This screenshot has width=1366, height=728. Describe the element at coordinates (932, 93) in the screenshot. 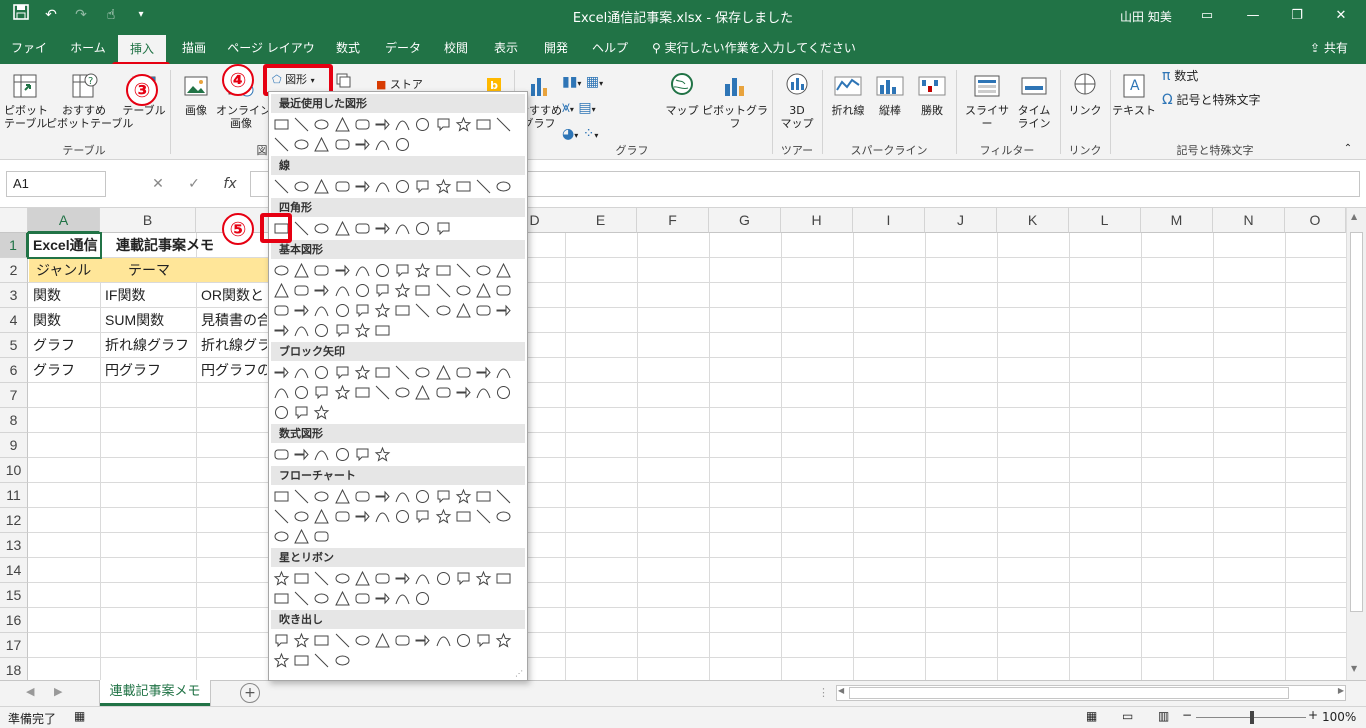

I see `sparkline-winloss-button: 勝敗` at that location.